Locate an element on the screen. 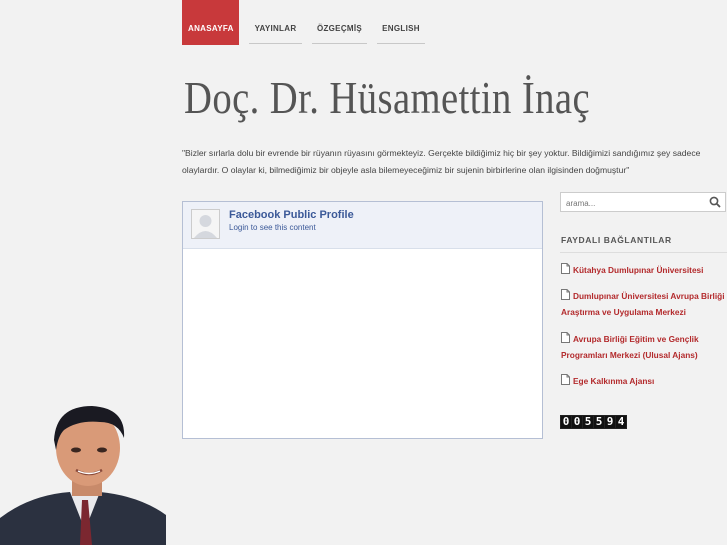 Image resolution: width=727 pixels, height=545 pixels. sidebar-heading: FAYDALI BAĞLANTILAR is located at coordinates (616, 240).